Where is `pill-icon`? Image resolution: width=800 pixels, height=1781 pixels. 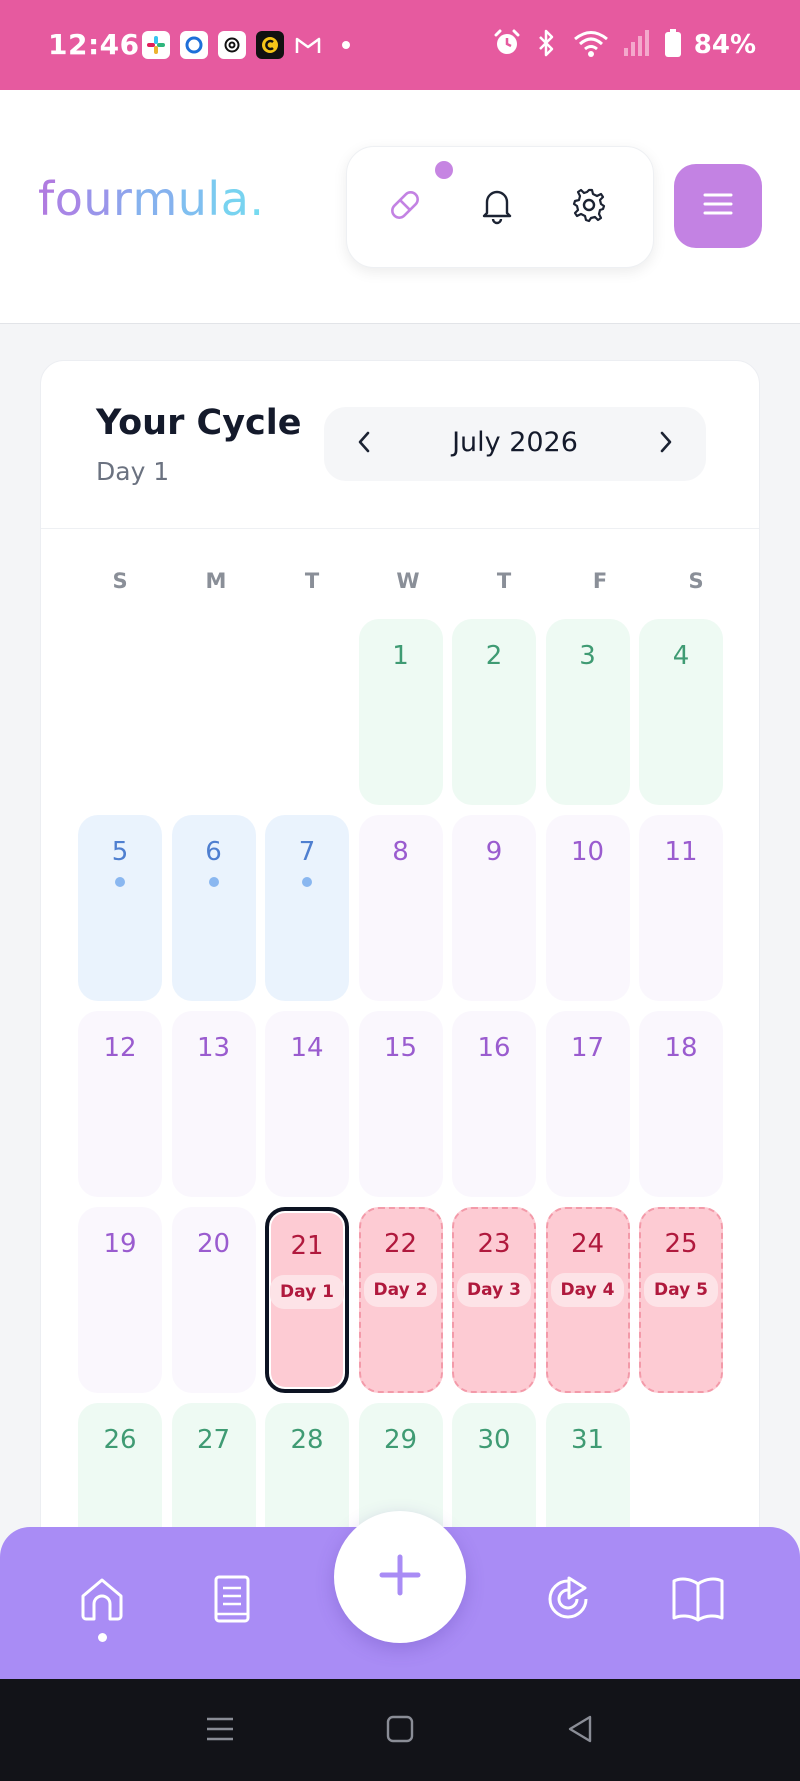
pill-icon is located at coordinates (405, 207).